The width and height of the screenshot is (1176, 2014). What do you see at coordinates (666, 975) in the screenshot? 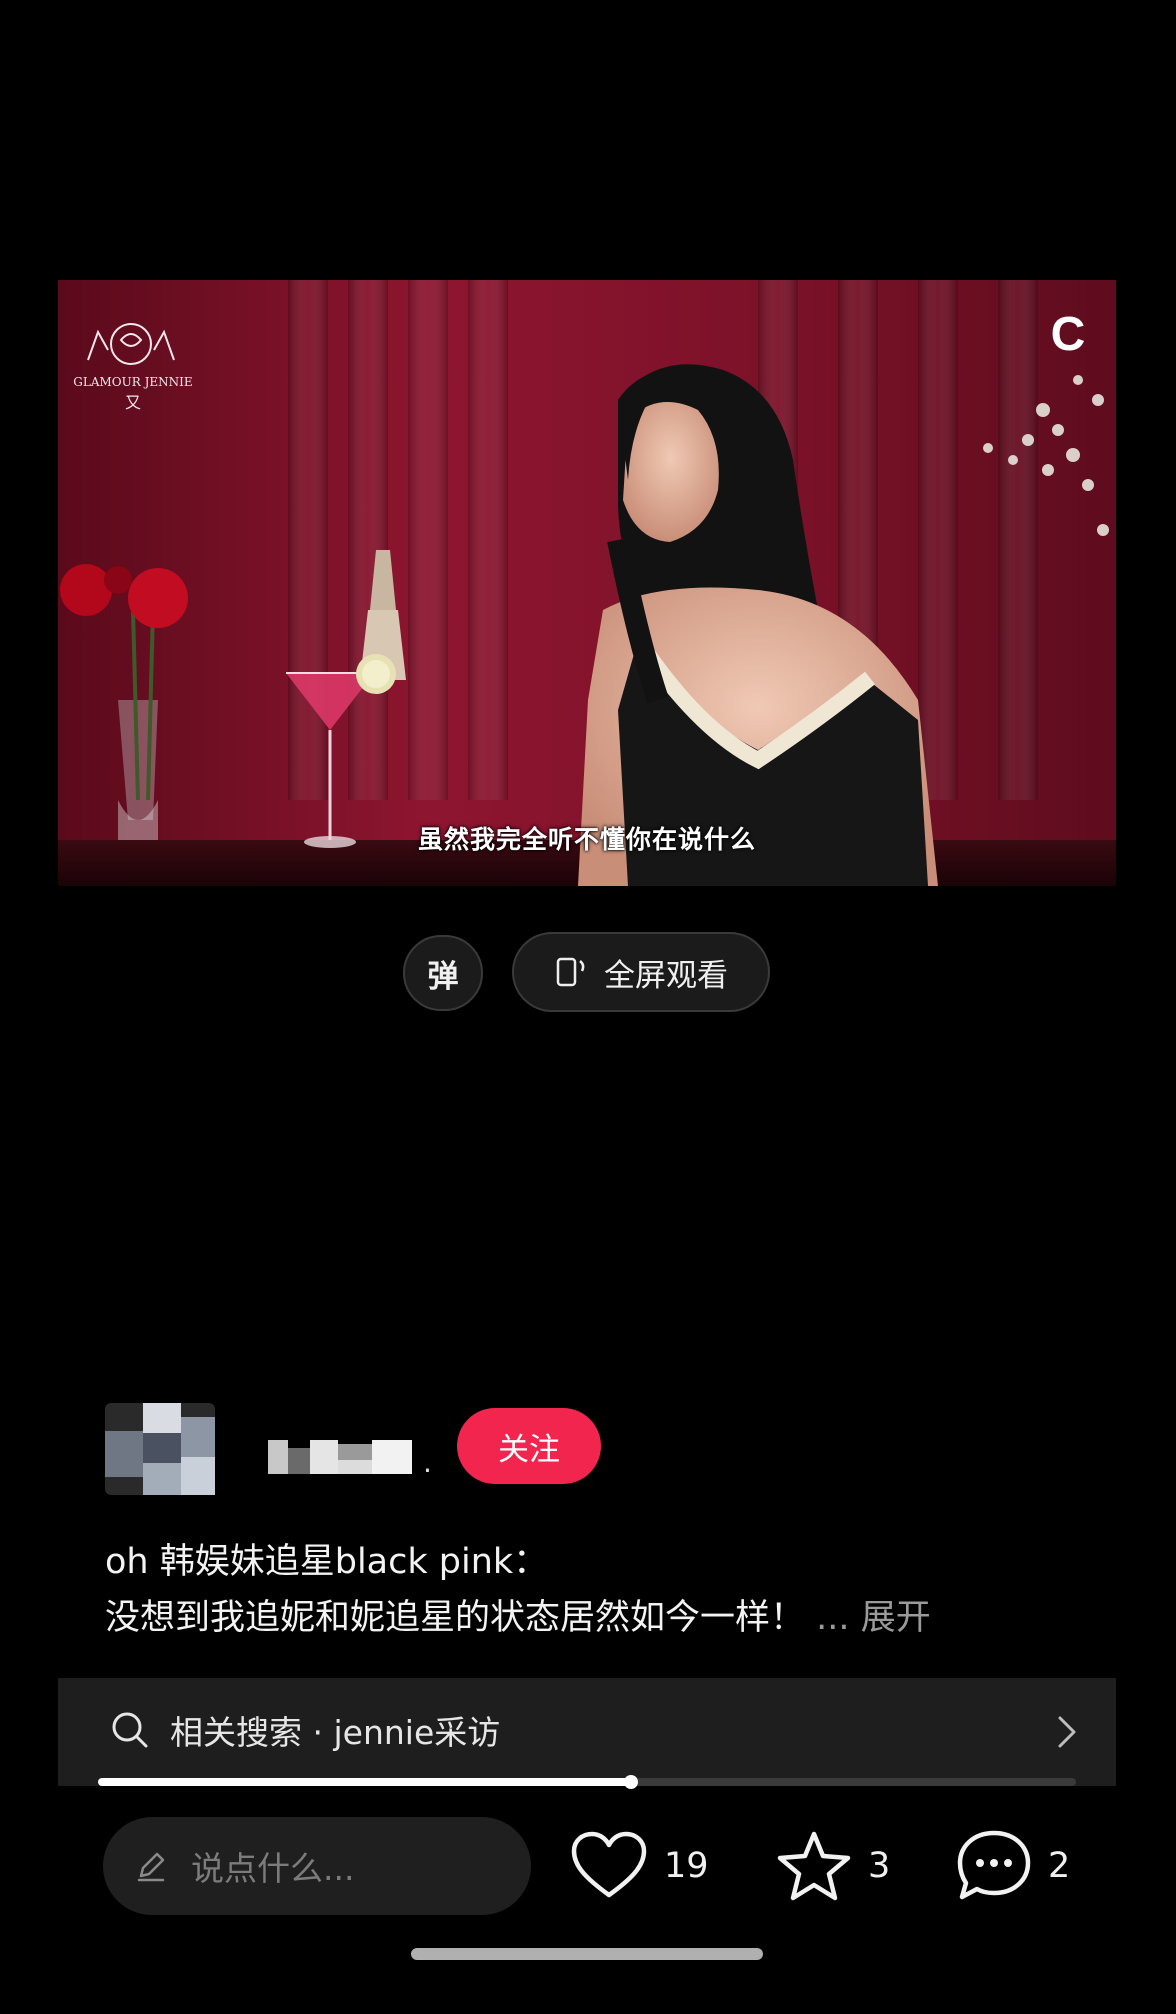
I see `fullscreen-label: 全屏观看` at bounding box center [666, 975].